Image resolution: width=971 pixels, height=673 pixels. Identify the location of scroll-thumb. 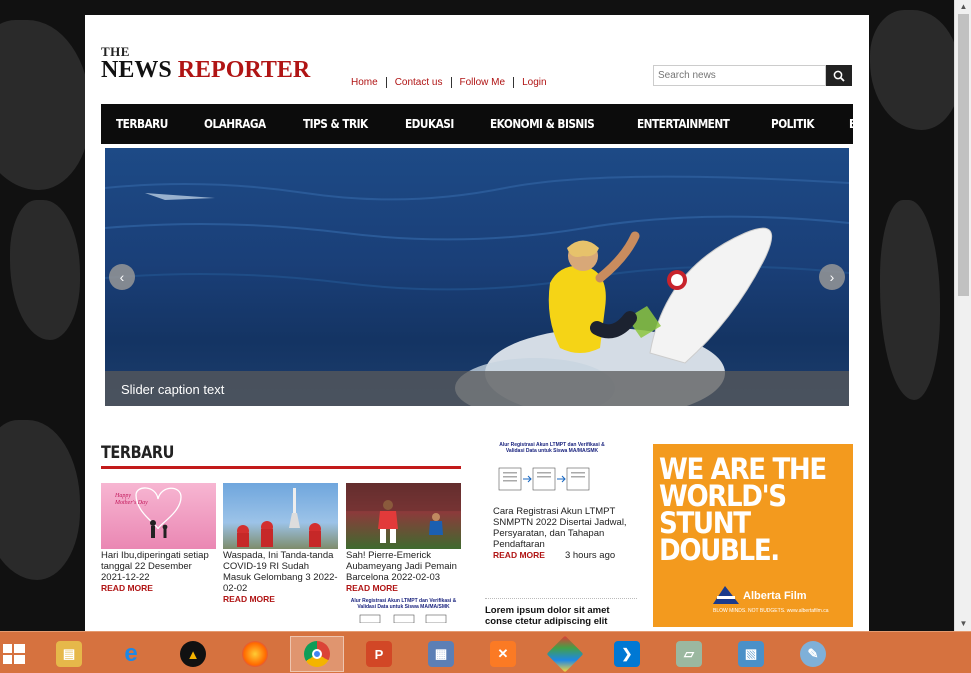
(963, 155).